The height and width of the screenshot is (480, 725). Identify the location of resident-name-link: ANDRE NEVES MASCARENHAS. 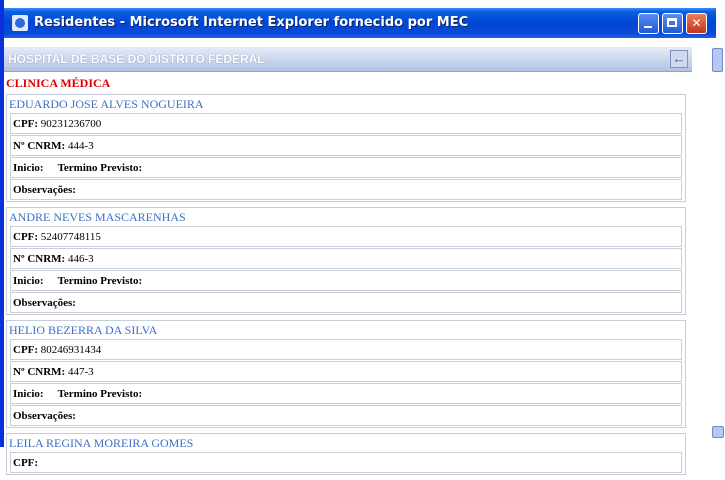
(346, 217).